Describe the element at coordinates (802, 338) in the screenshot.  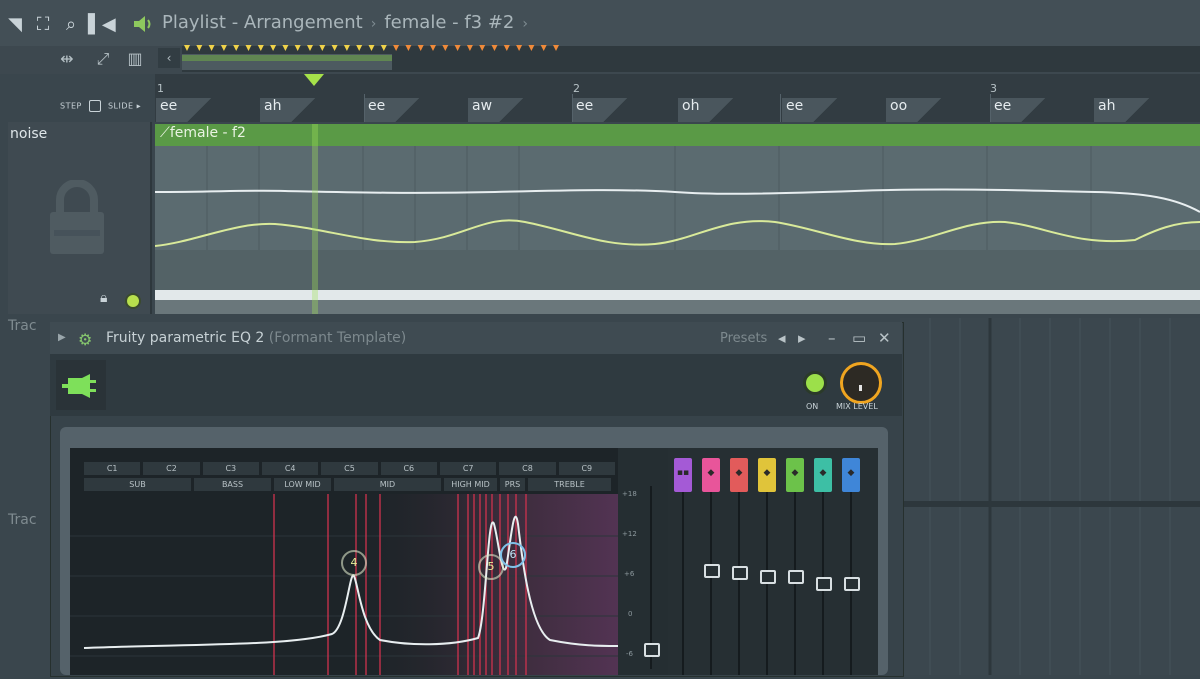
I see `preset-next-icon: ▸` at that location.